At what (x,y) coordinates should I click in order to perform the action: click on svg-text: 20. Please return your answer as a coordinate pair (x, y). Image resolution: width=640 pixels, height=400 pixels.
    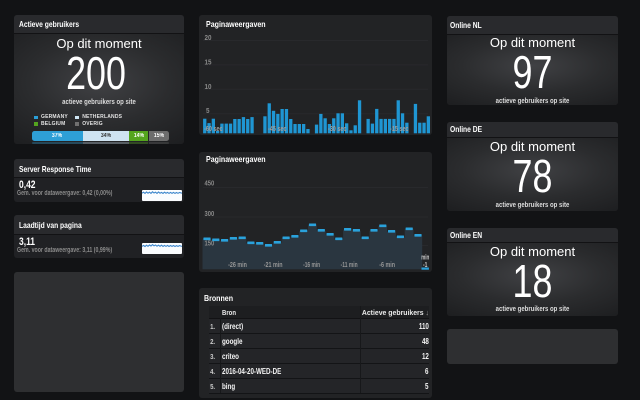
    Looking at the image, I should click on (208, 38).